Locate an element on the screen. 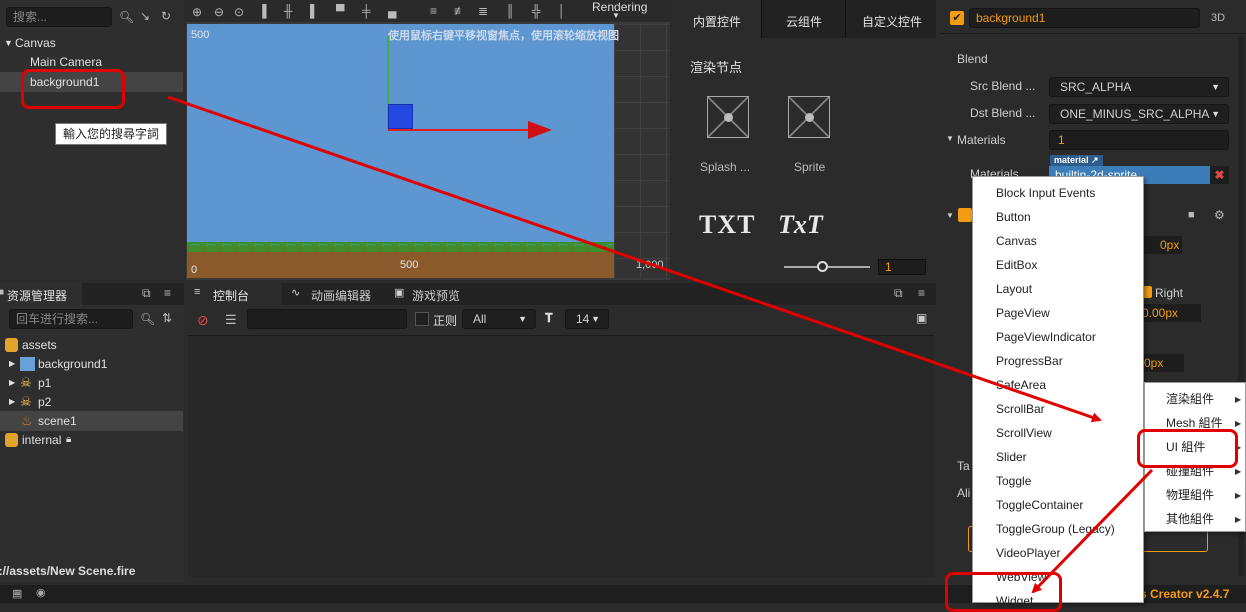  slider-thumb is located at coordinates (822, 266).